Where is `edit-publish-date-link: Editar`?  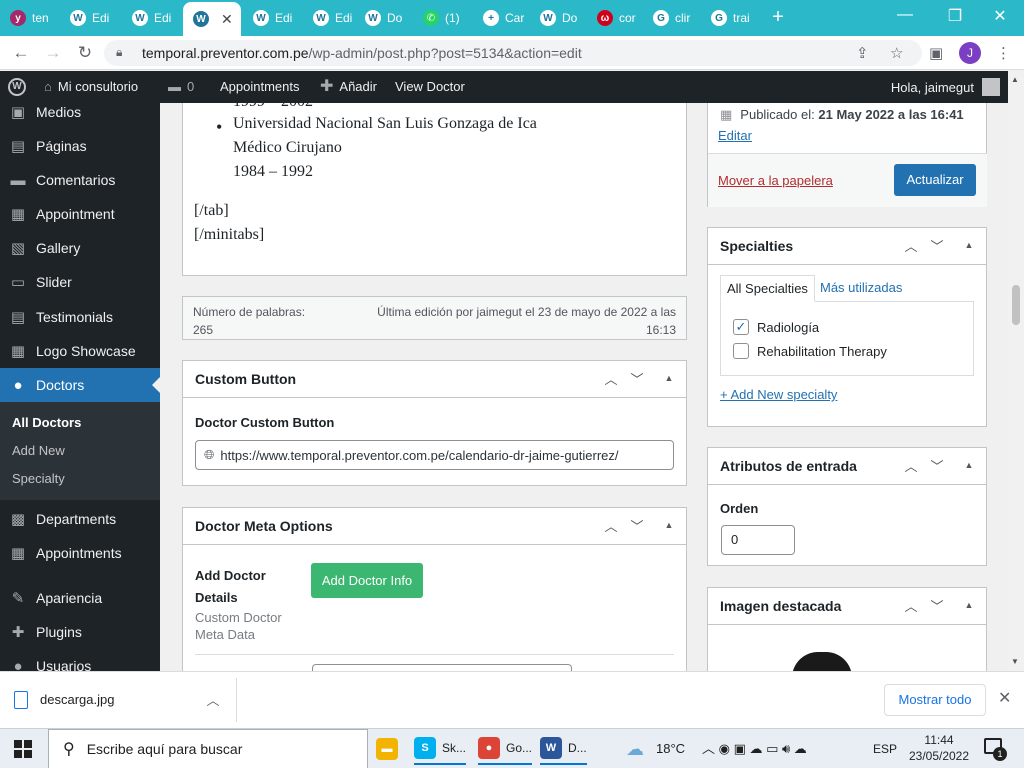
edit-publish-date-link: Editar is located at coordinates (735, 135).